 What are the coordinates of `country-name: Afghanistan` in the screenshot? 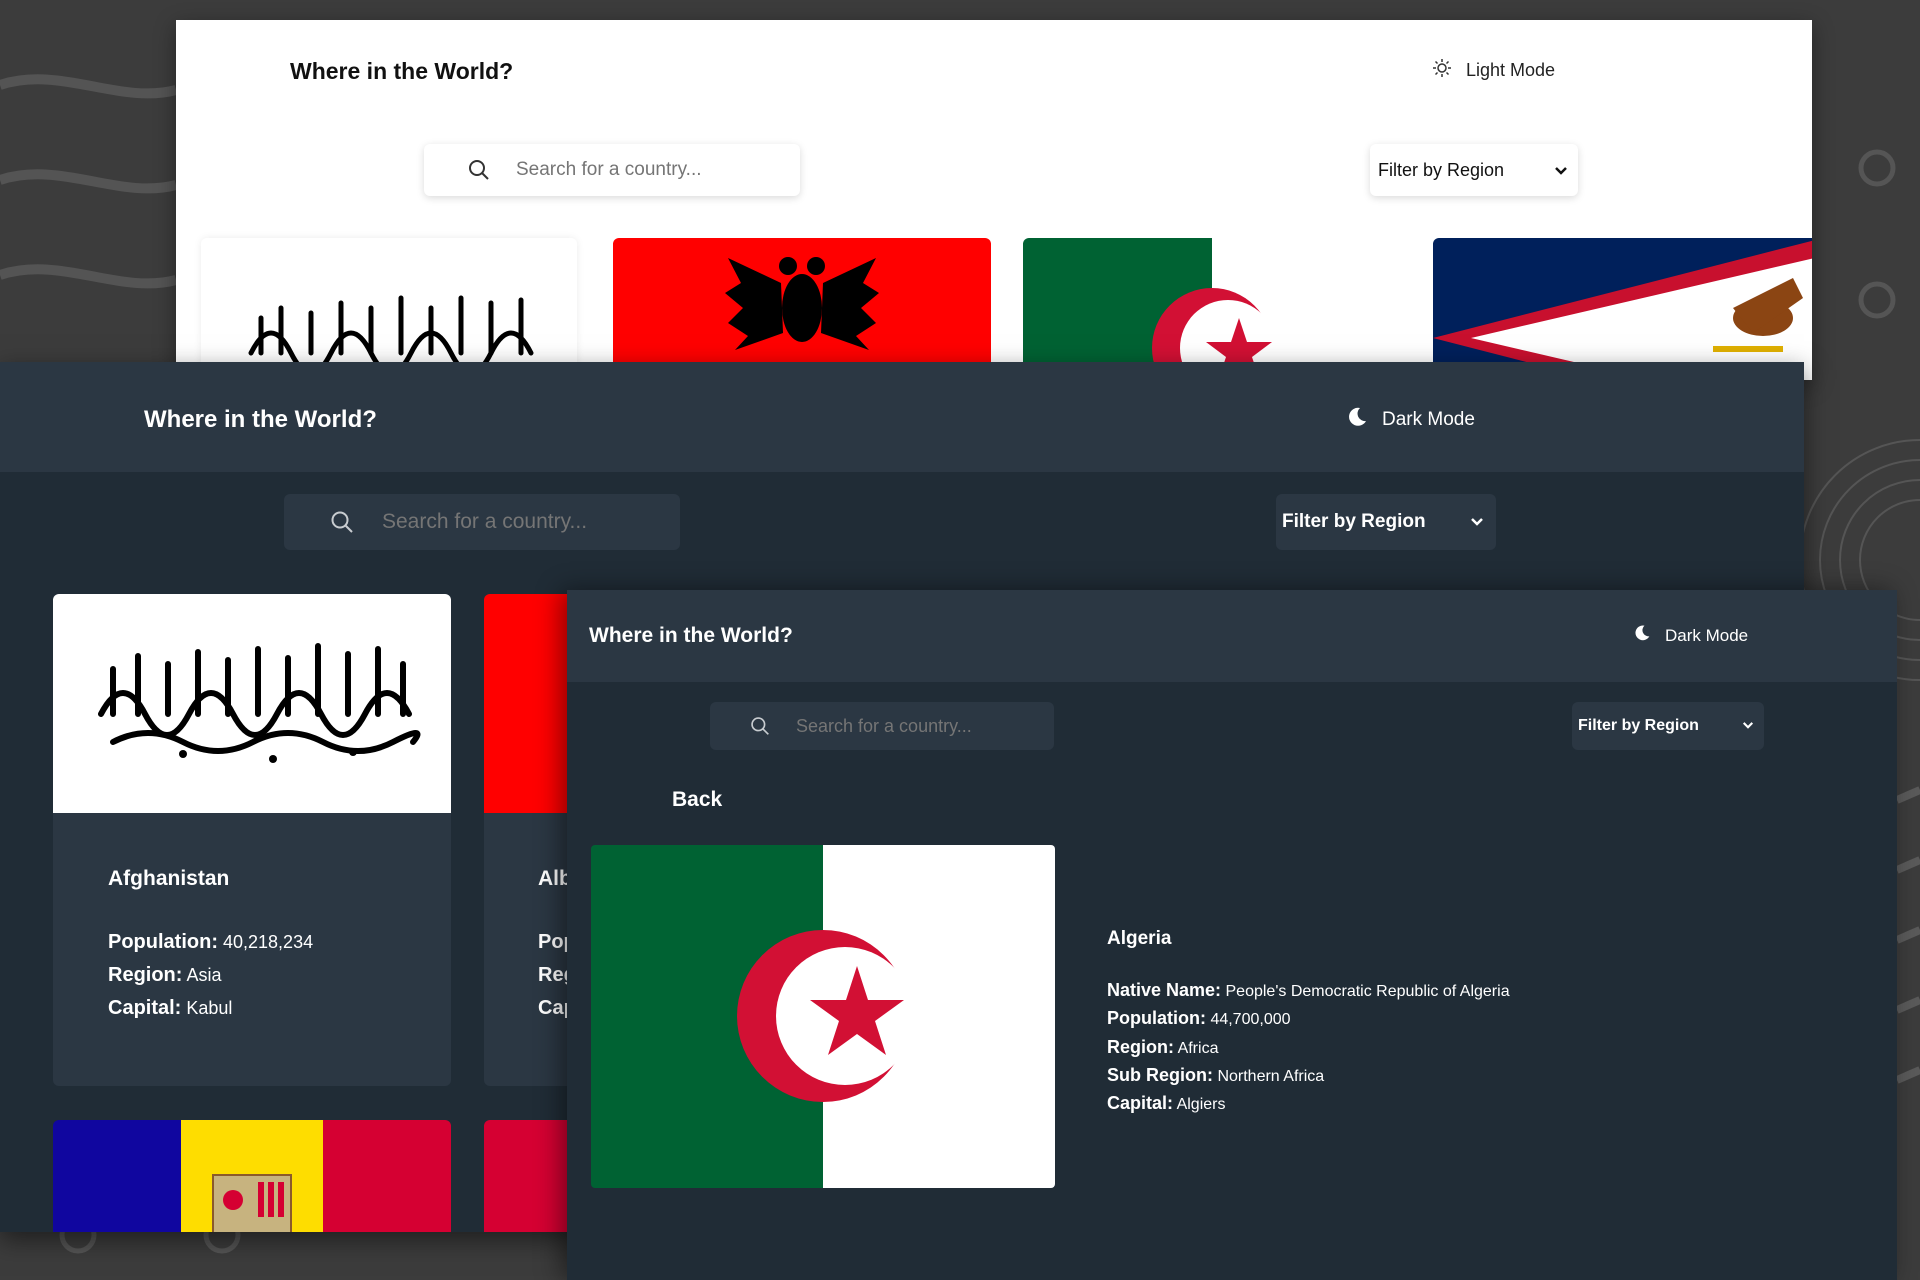 It's located at (169, 878).